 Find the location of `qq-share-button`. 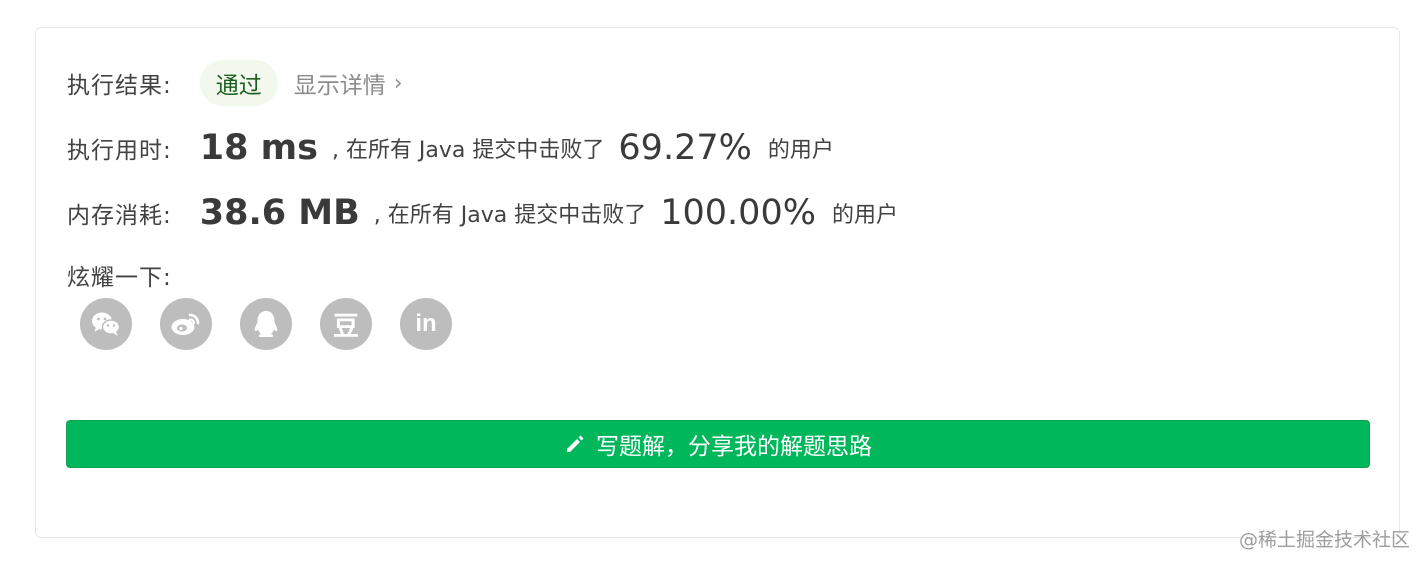

qq-share-button is located at coordinates (266, 324).